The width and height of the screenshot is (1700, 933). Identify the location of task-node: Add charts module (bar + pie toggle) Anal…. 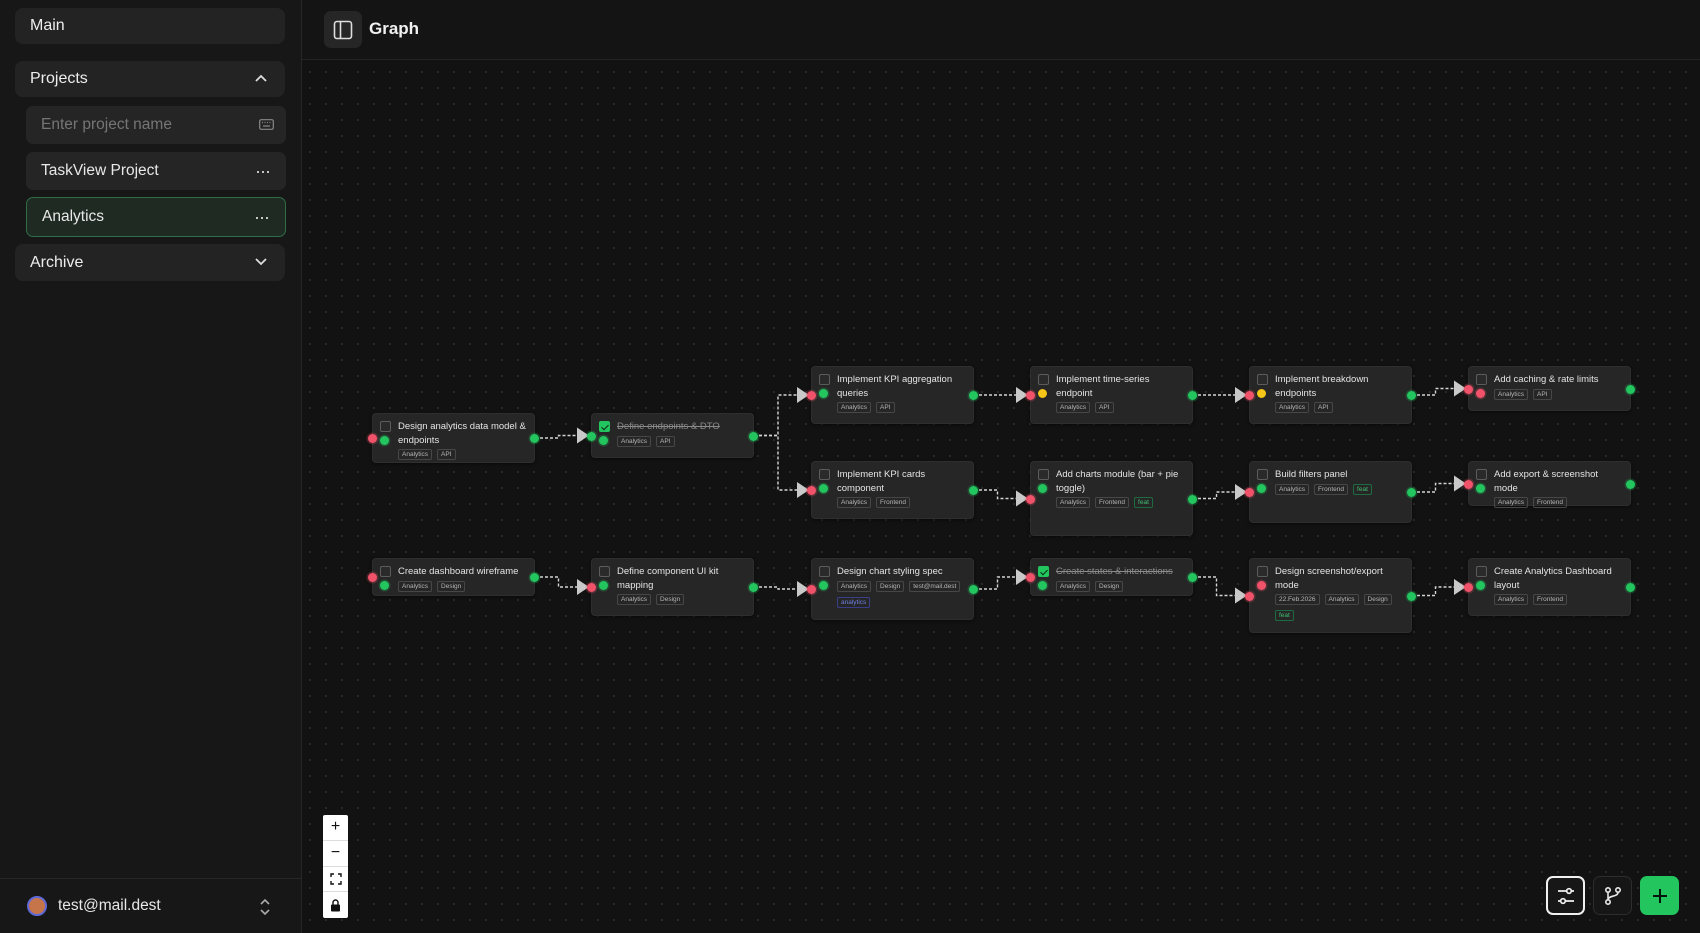
(1111, 498).